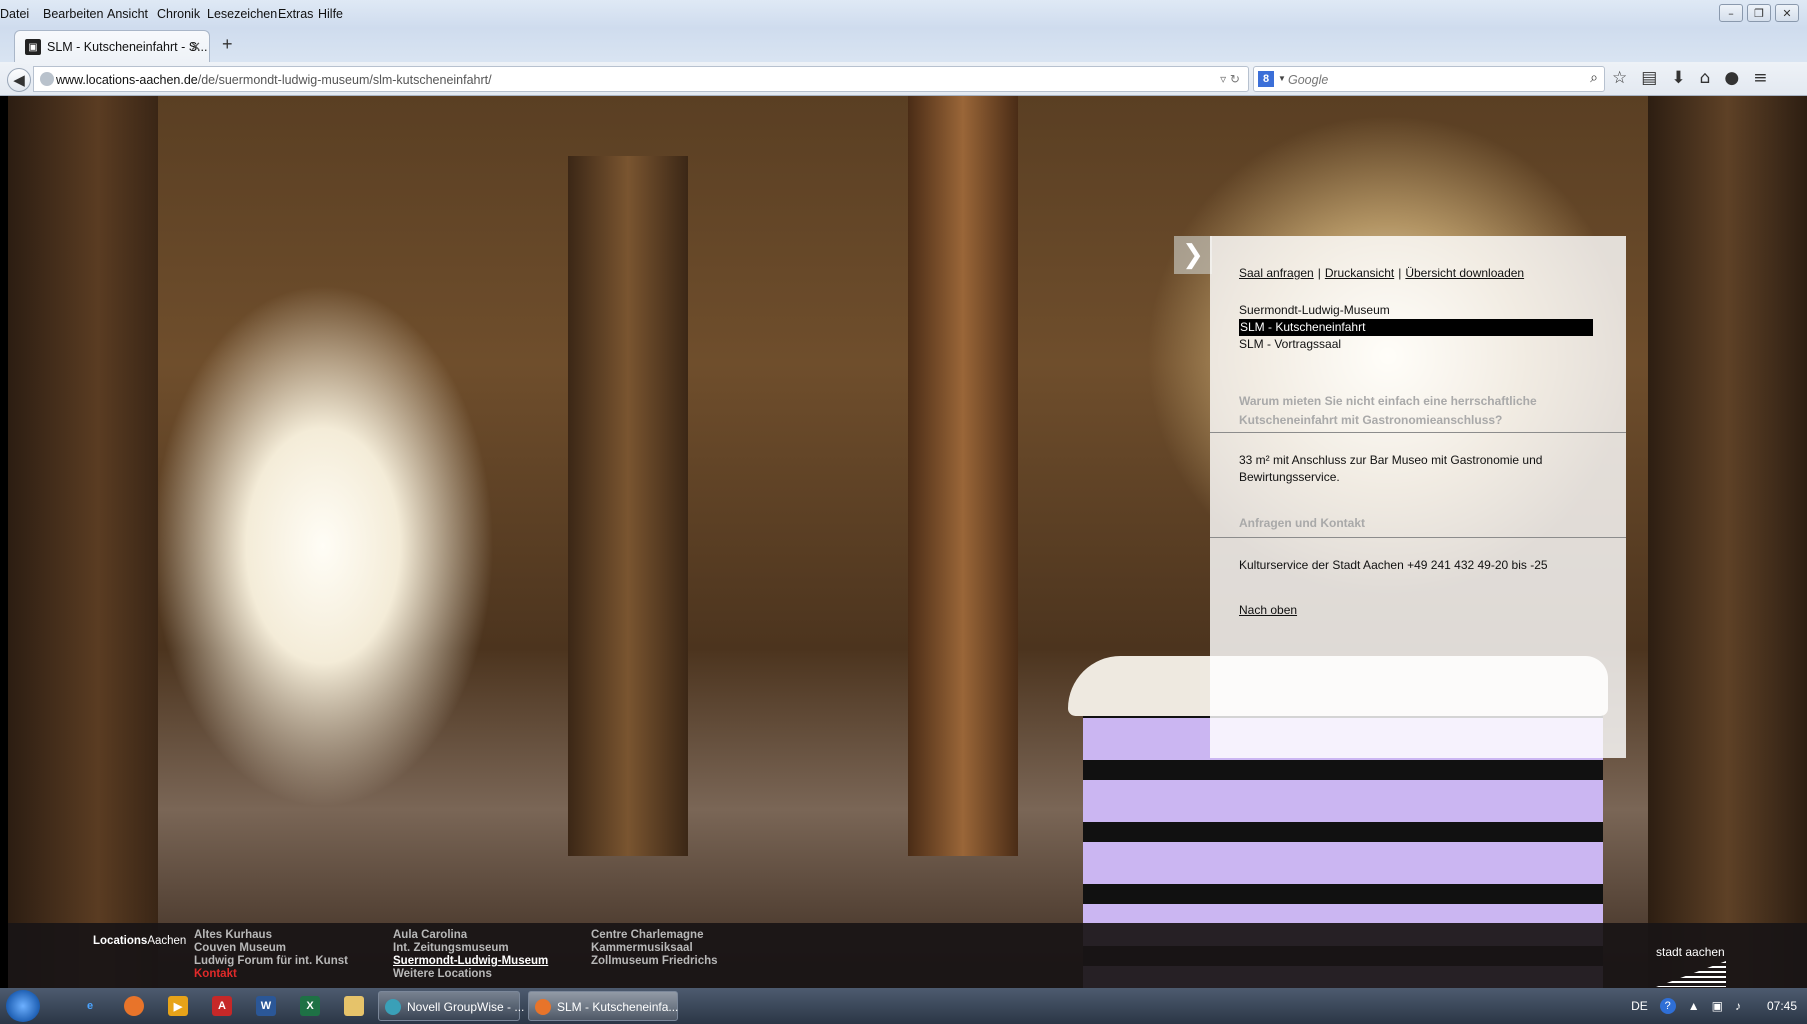 This screenshot has width=1807, height=1024. What do you see at coordinates (1782, 1006) in the screenshot?
I see `clock: 07:45` at bounding box center [1782, 1006].